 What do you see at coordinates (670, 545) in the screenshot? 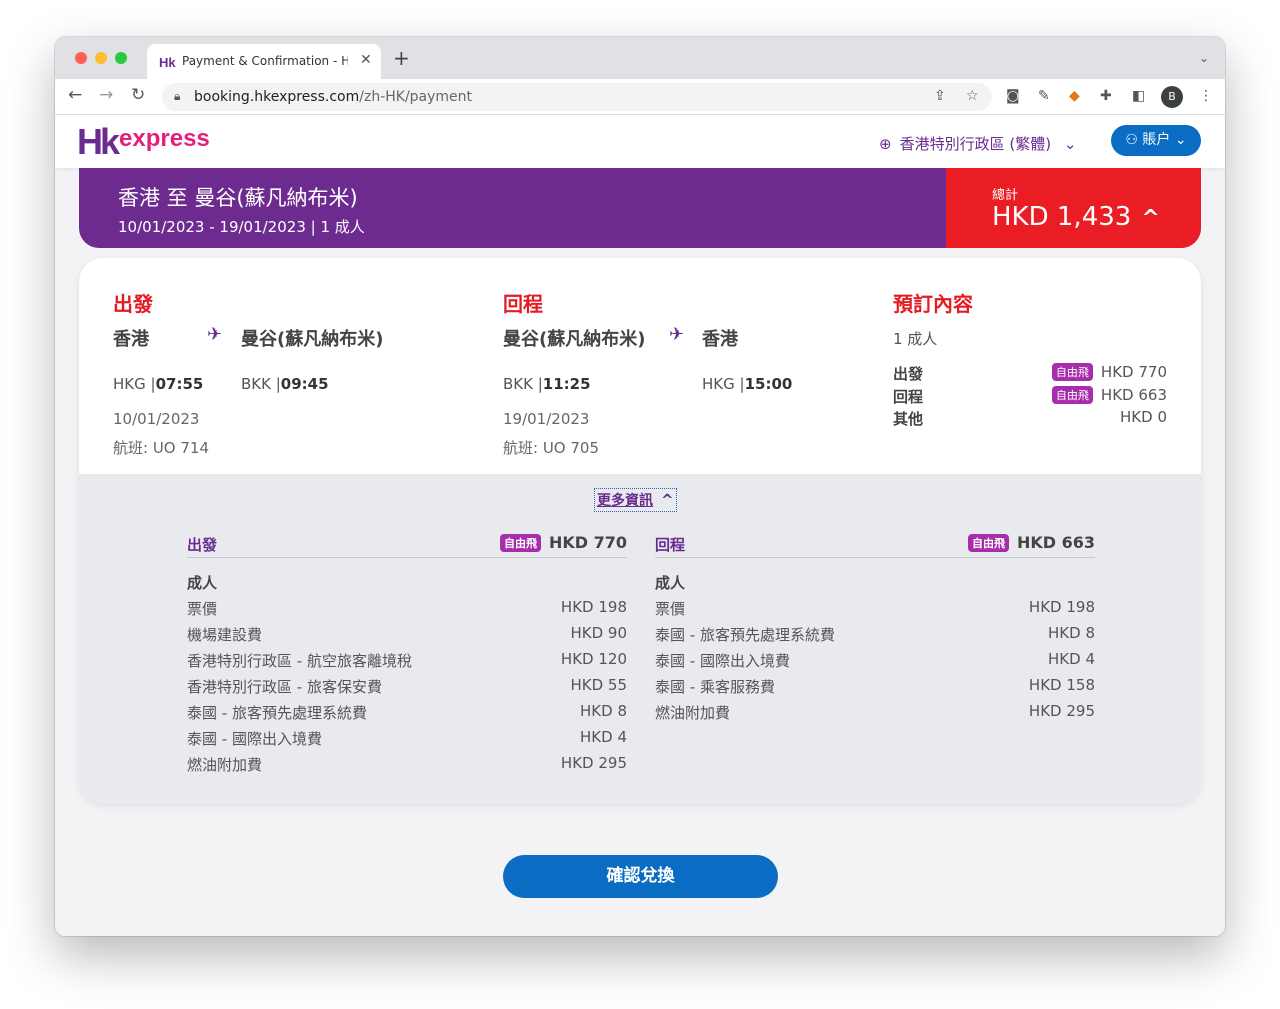
I see `return-breakdown-title: 回程` at bounding box center [670, 545].